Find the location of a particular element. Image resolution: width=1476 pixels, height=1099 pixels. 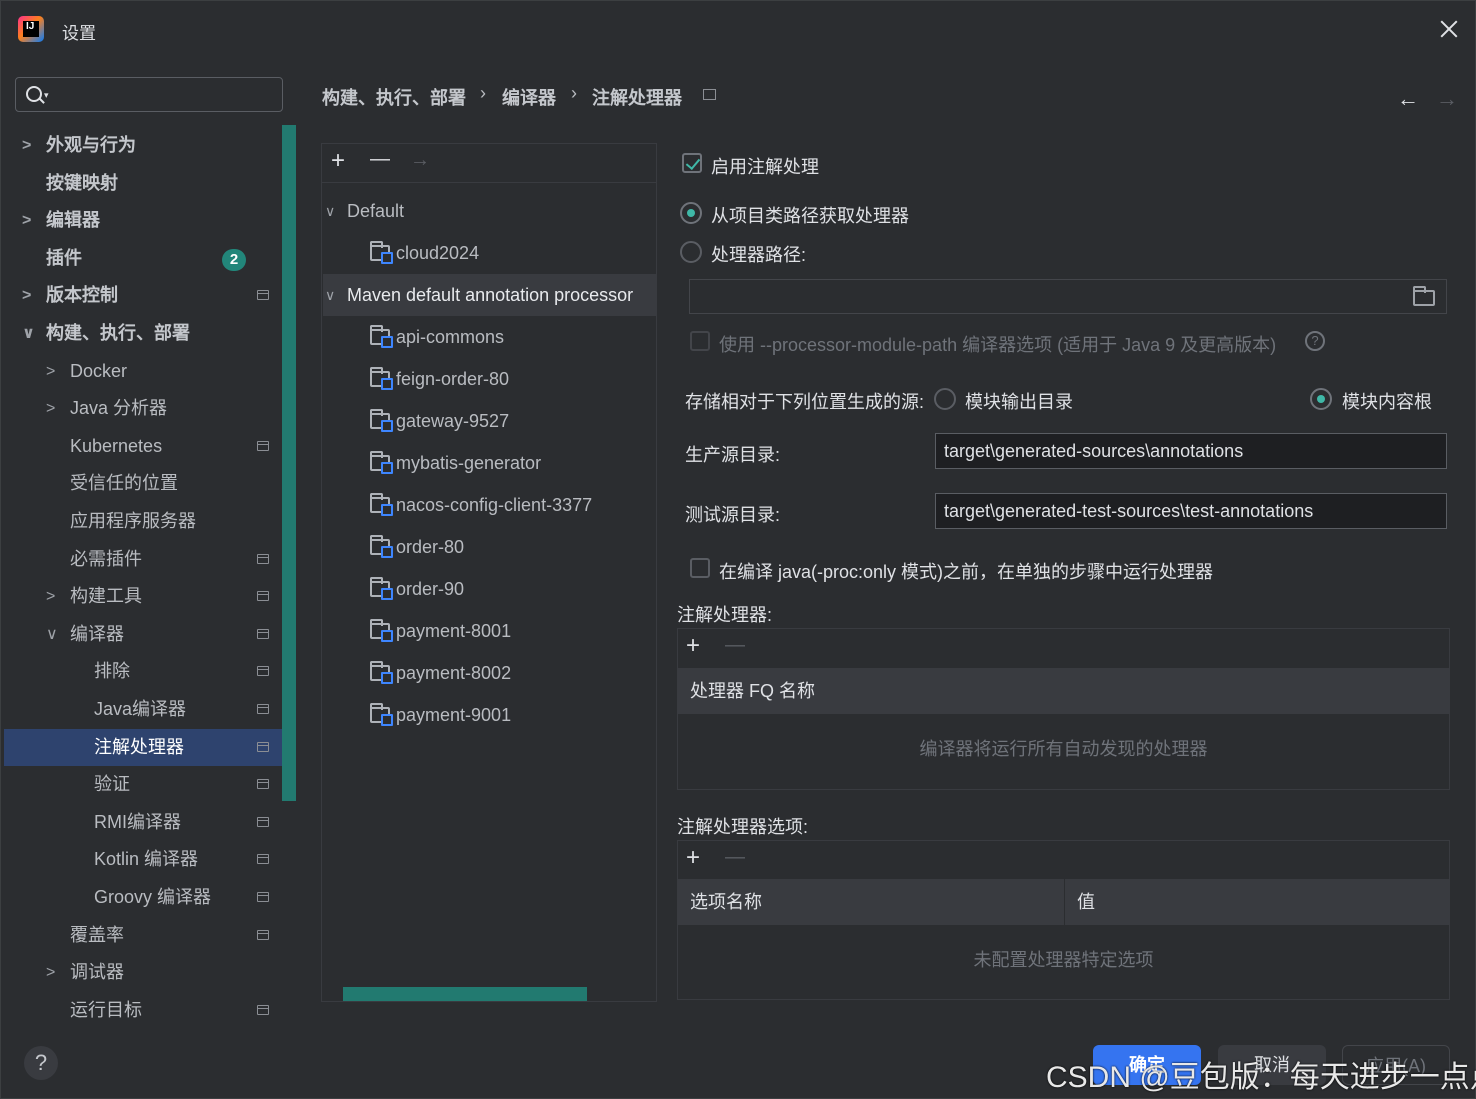

sidebar-item: 必需插件 is located at coordinates (135, 559).